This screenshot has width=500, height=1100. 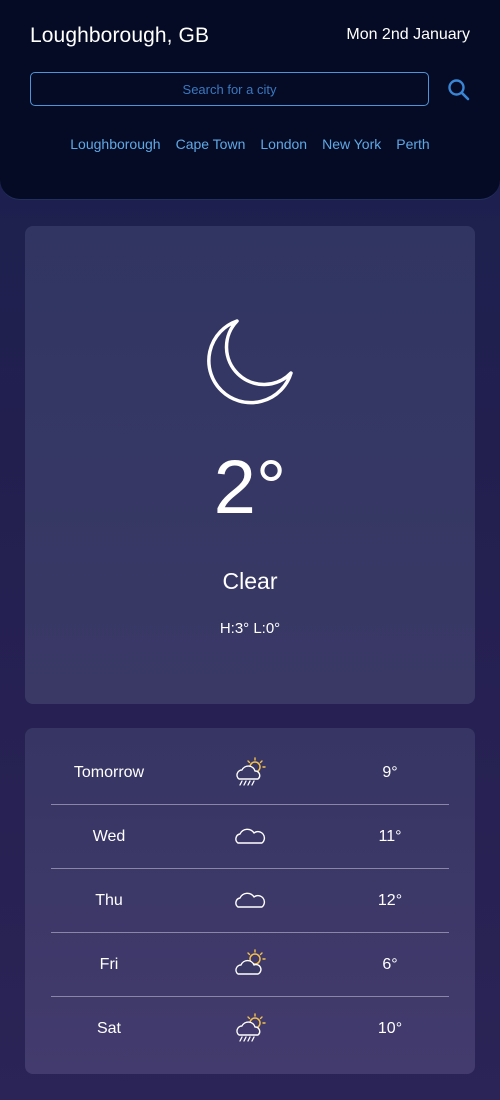 What do you see at coordinates (390, 964) in the screenshot?
I see `forecast-temperature: 6°` at bounding box center [390, 964].